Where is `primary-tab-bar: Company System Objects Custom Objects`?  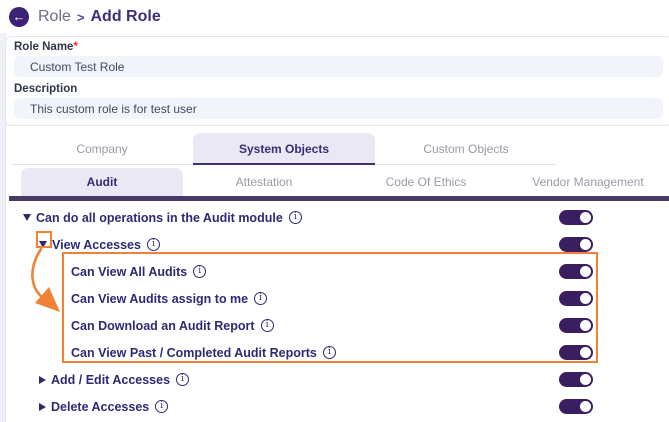 primary-tab-bar: Company System Objects Custom Objects is located at coordinates (284, 149).